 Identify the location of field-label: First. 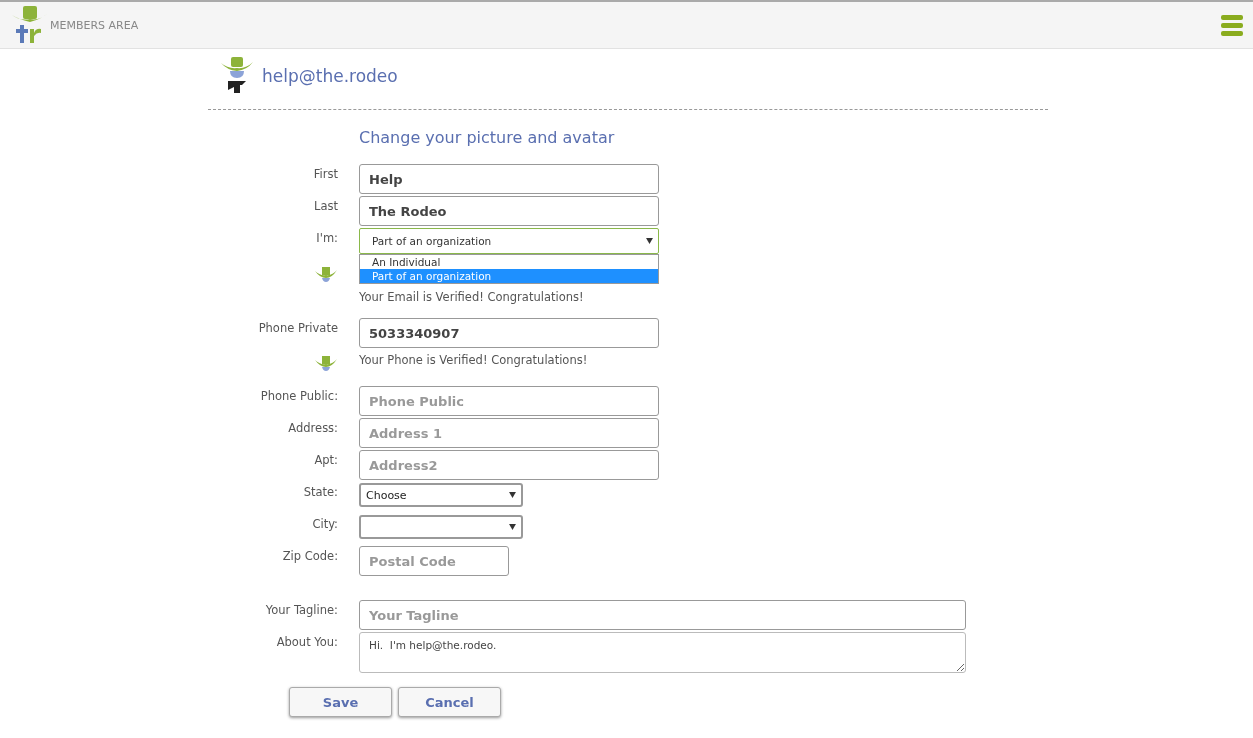
(325, 173).